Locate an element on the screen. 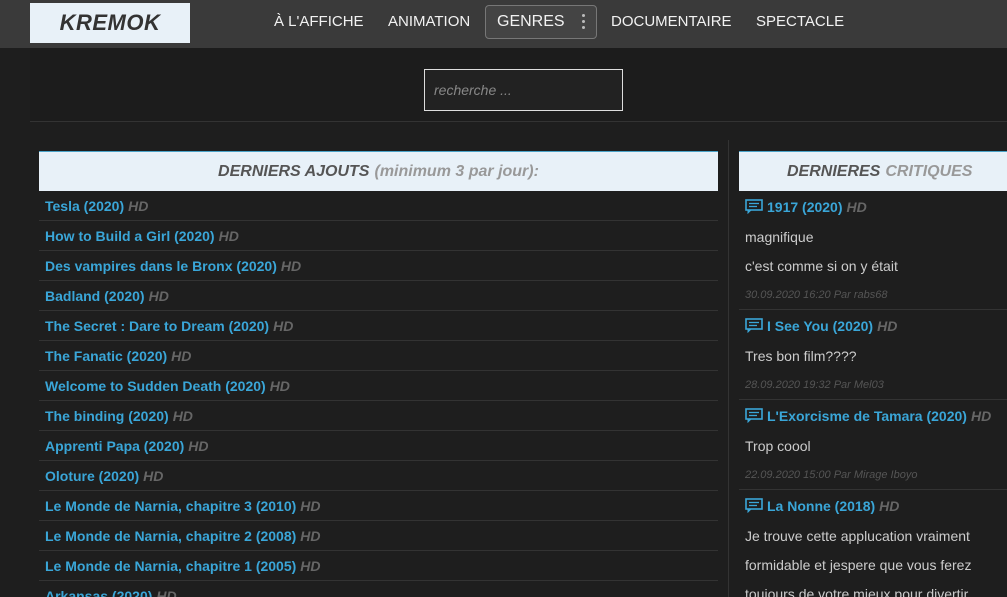 The width and height of the screenshot is (1007, 597). critique-film-link: I See You (2020) is located at coordinates (820, 326).